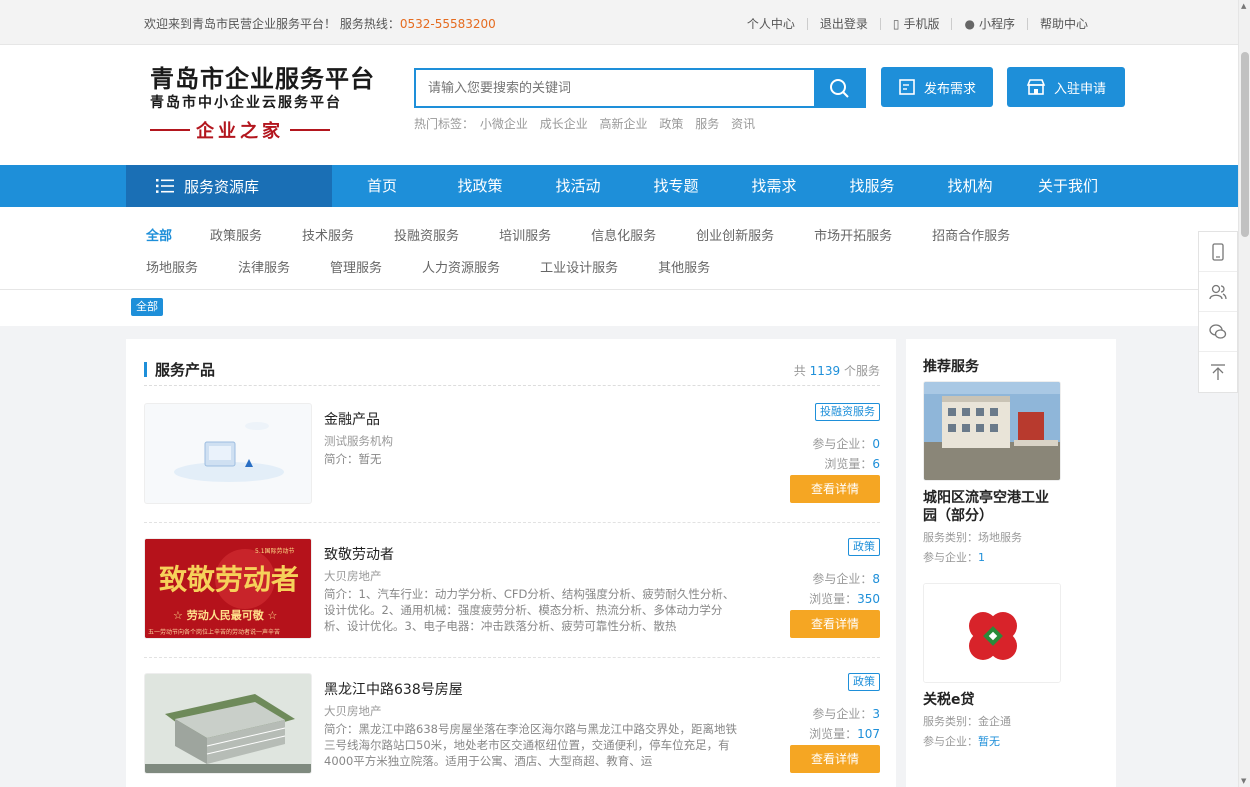 The width and height of the screenshot is (1250, 787). What do you see at coordinates (236, 234) in the screenshot?
I see `filter-option: 政策服务` at bounding box center [236, 234].